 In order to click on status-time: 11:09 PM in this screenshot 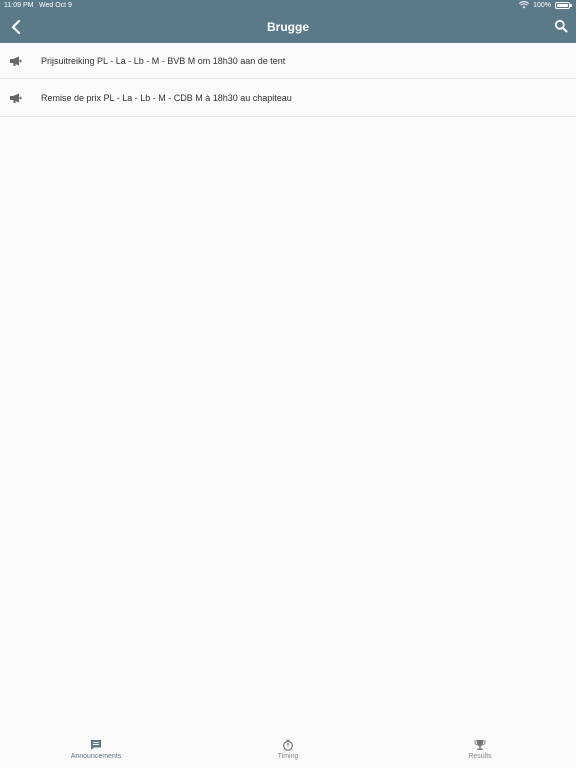, I will do `click(19, 5)`.